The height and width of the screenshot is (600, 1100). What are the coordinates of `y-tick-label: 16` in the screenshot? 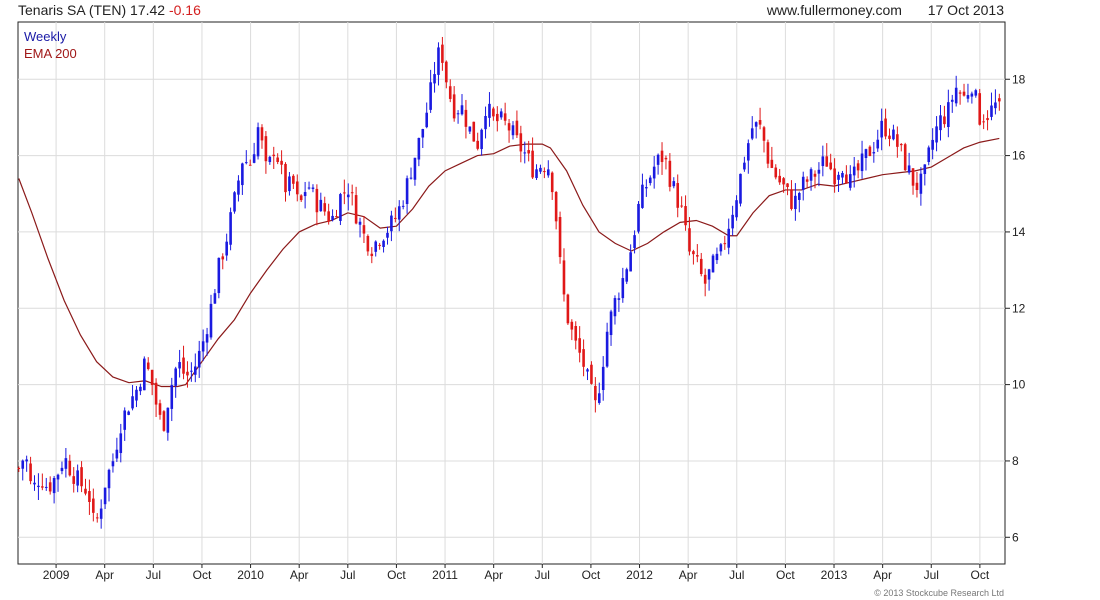 It's located at (1019, 156).